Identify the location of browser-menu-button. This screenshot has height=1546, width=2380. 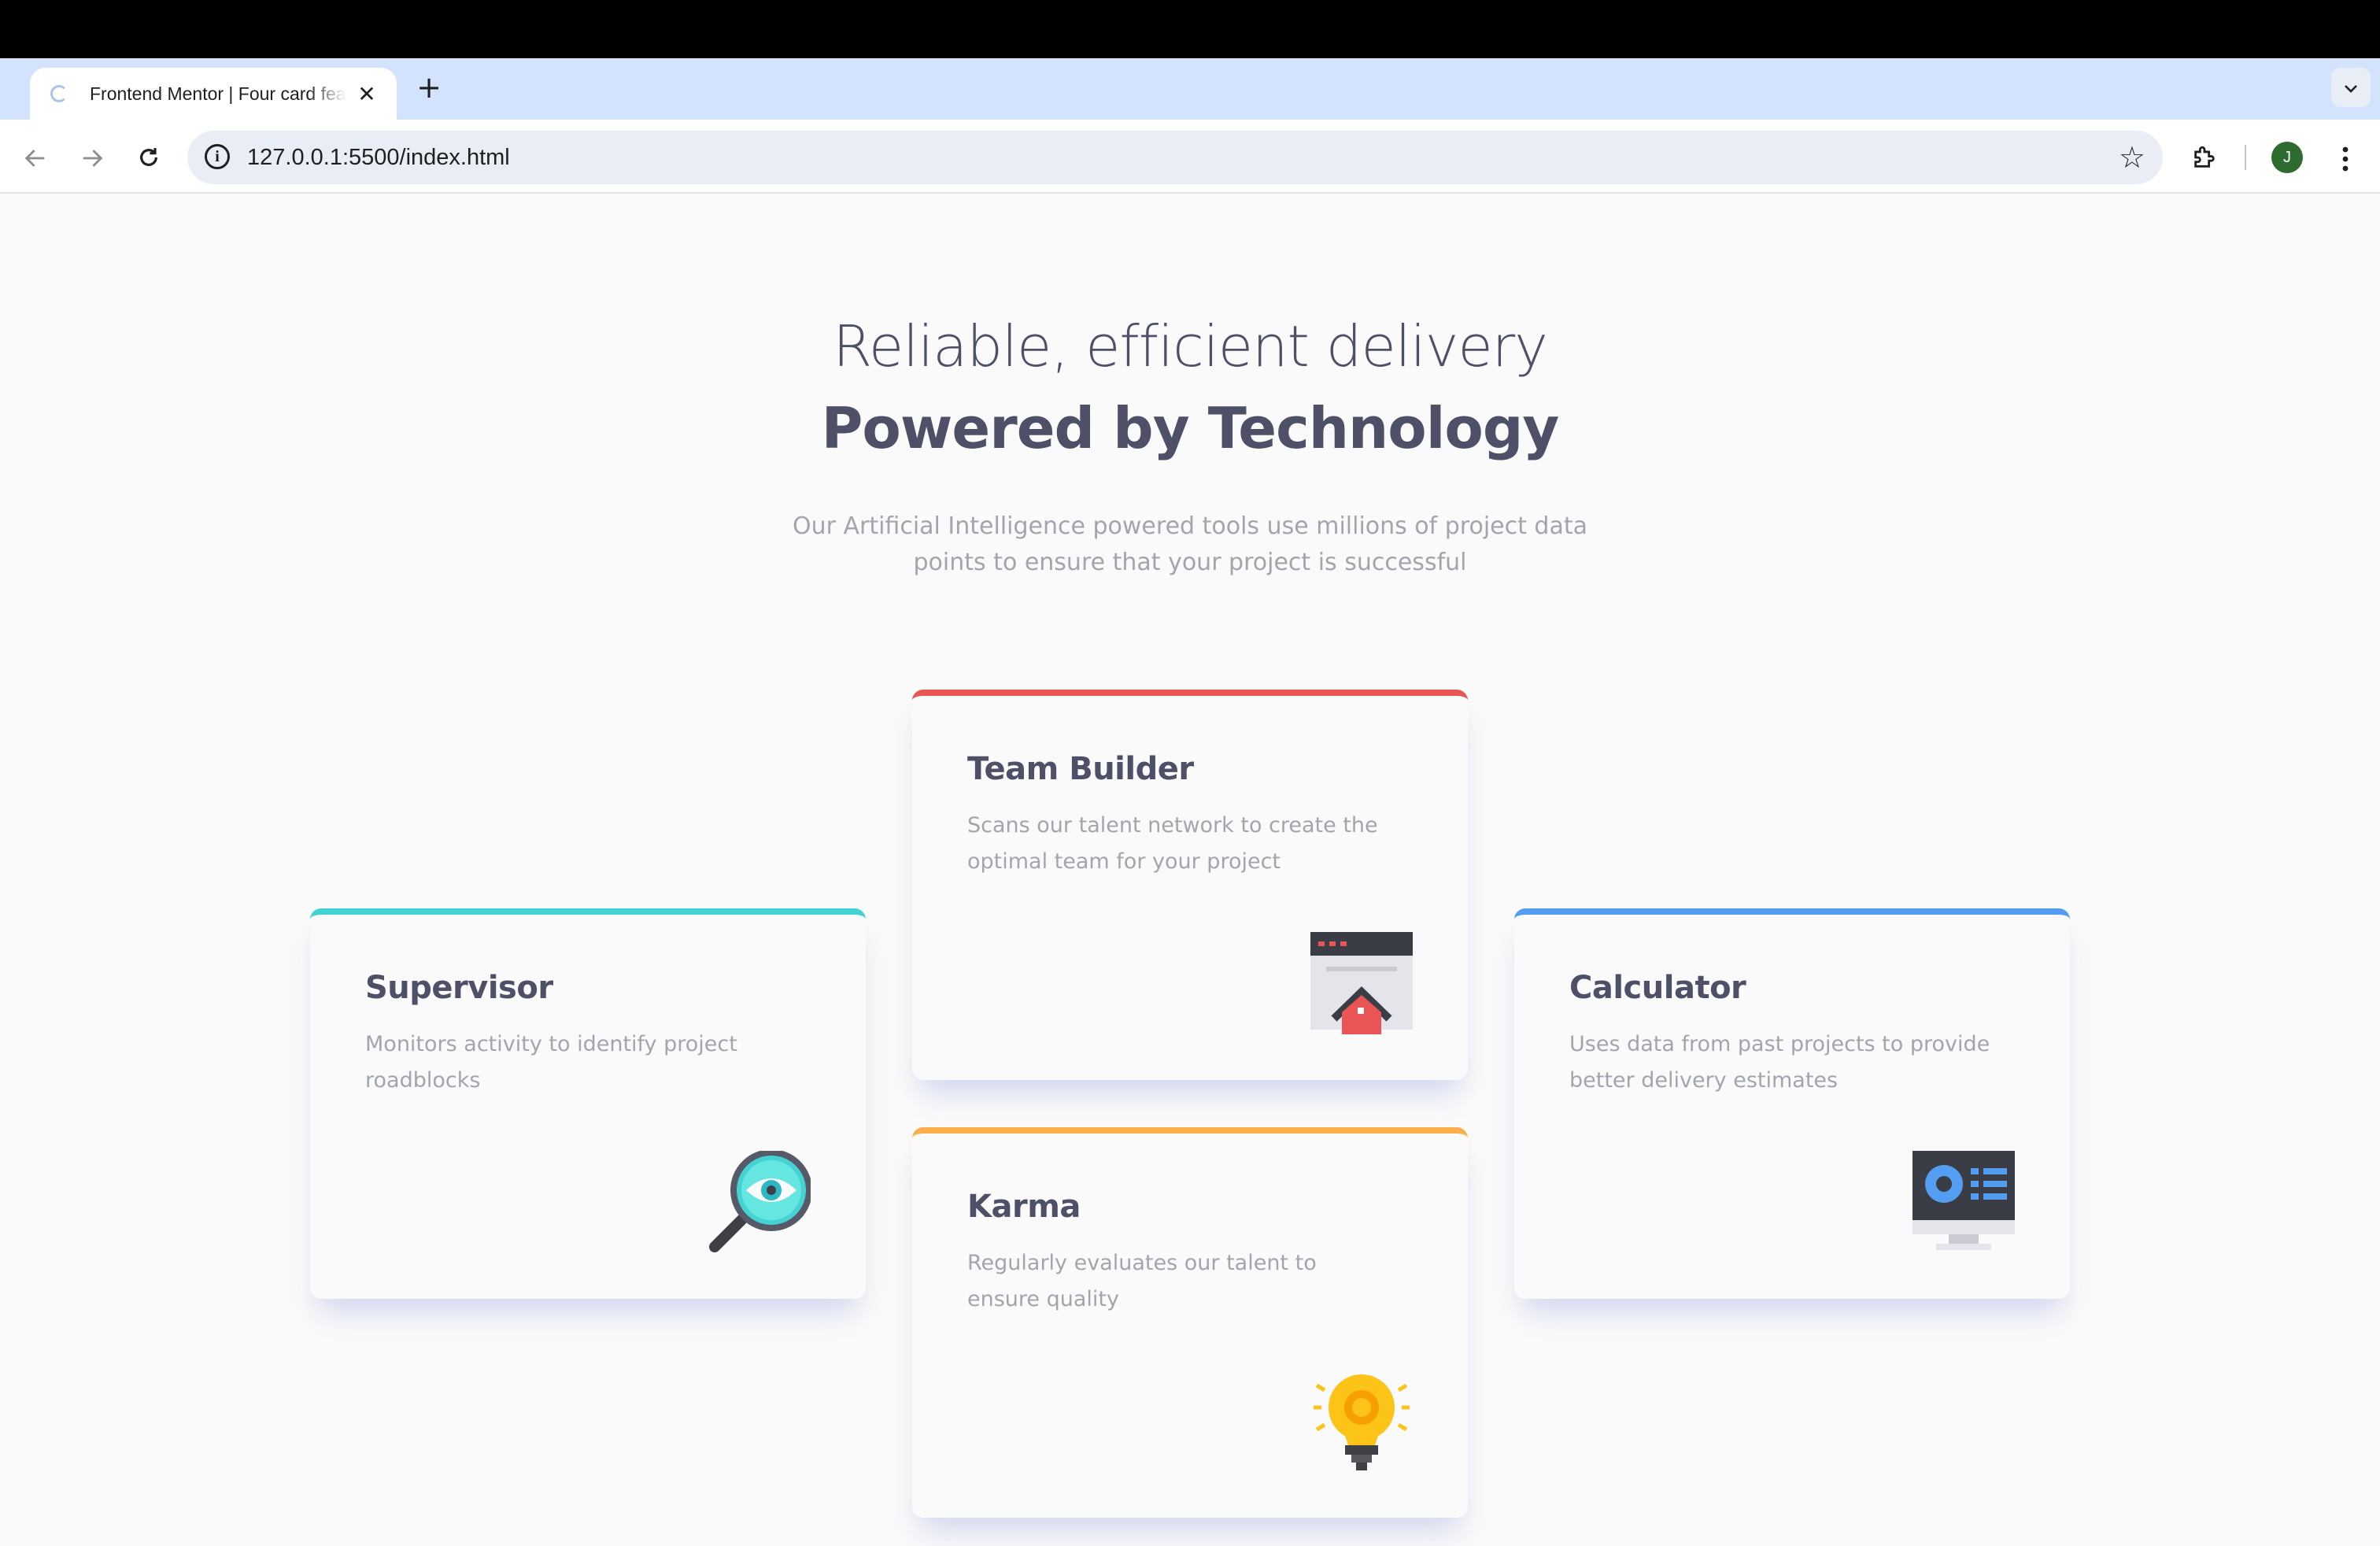
(2345, 156).